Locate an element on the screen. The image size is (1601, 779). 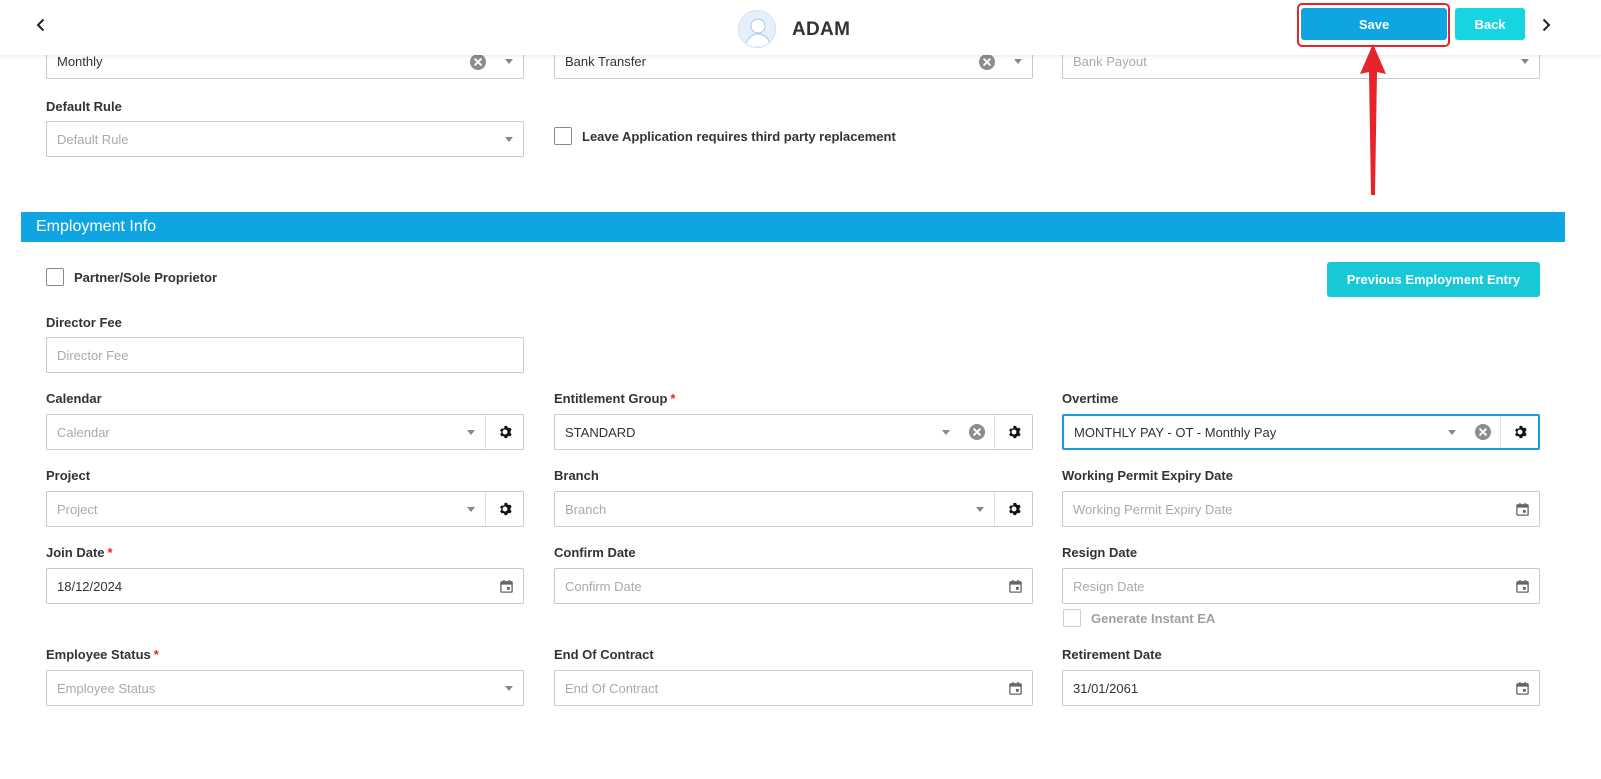
previous-record-button is located at coordinates (41, 25).